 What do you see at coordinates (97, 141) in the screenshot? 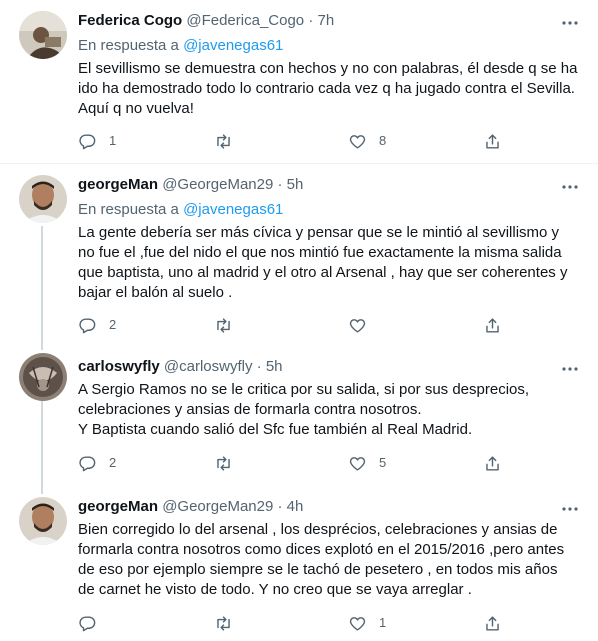
I see `reply-button: 1` at bounding box center [97, 141].